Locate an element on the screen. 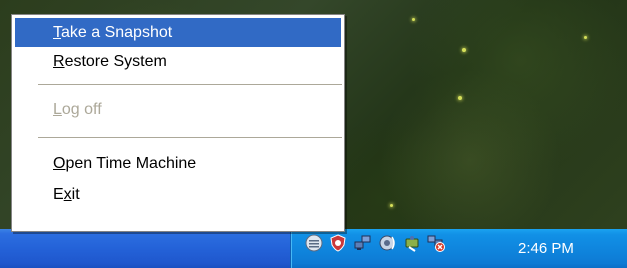 Image resolution: width=627 pixels, height=268 pixels. menu-item-label-suffix: estore System is located at coordinates (115, 61).